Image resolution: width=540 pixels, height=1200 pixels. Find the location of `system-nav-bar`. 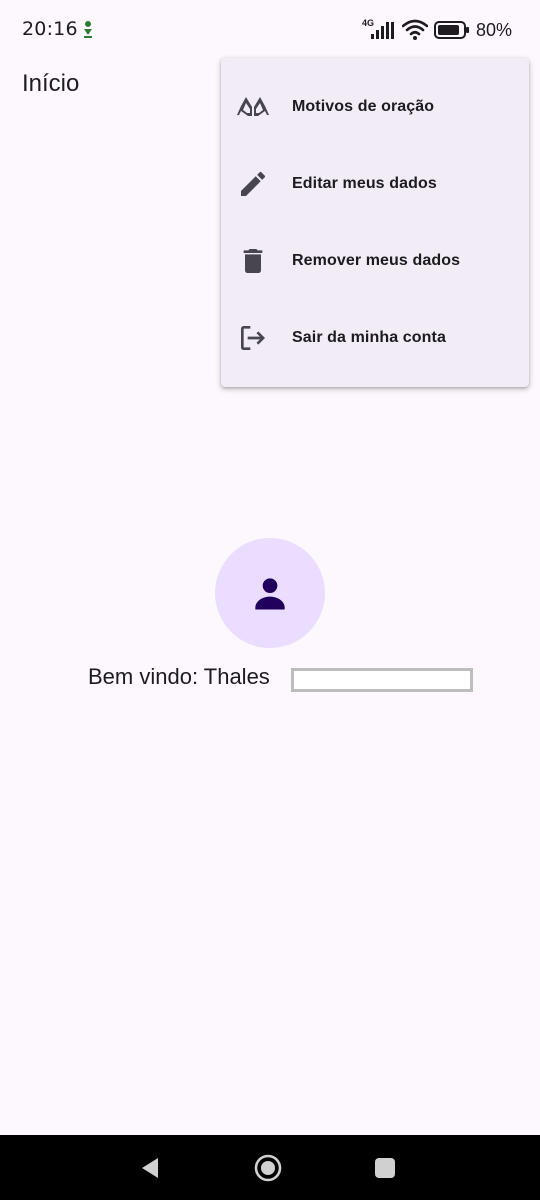

system-nav-bar is located at coordinates (270, 1167).